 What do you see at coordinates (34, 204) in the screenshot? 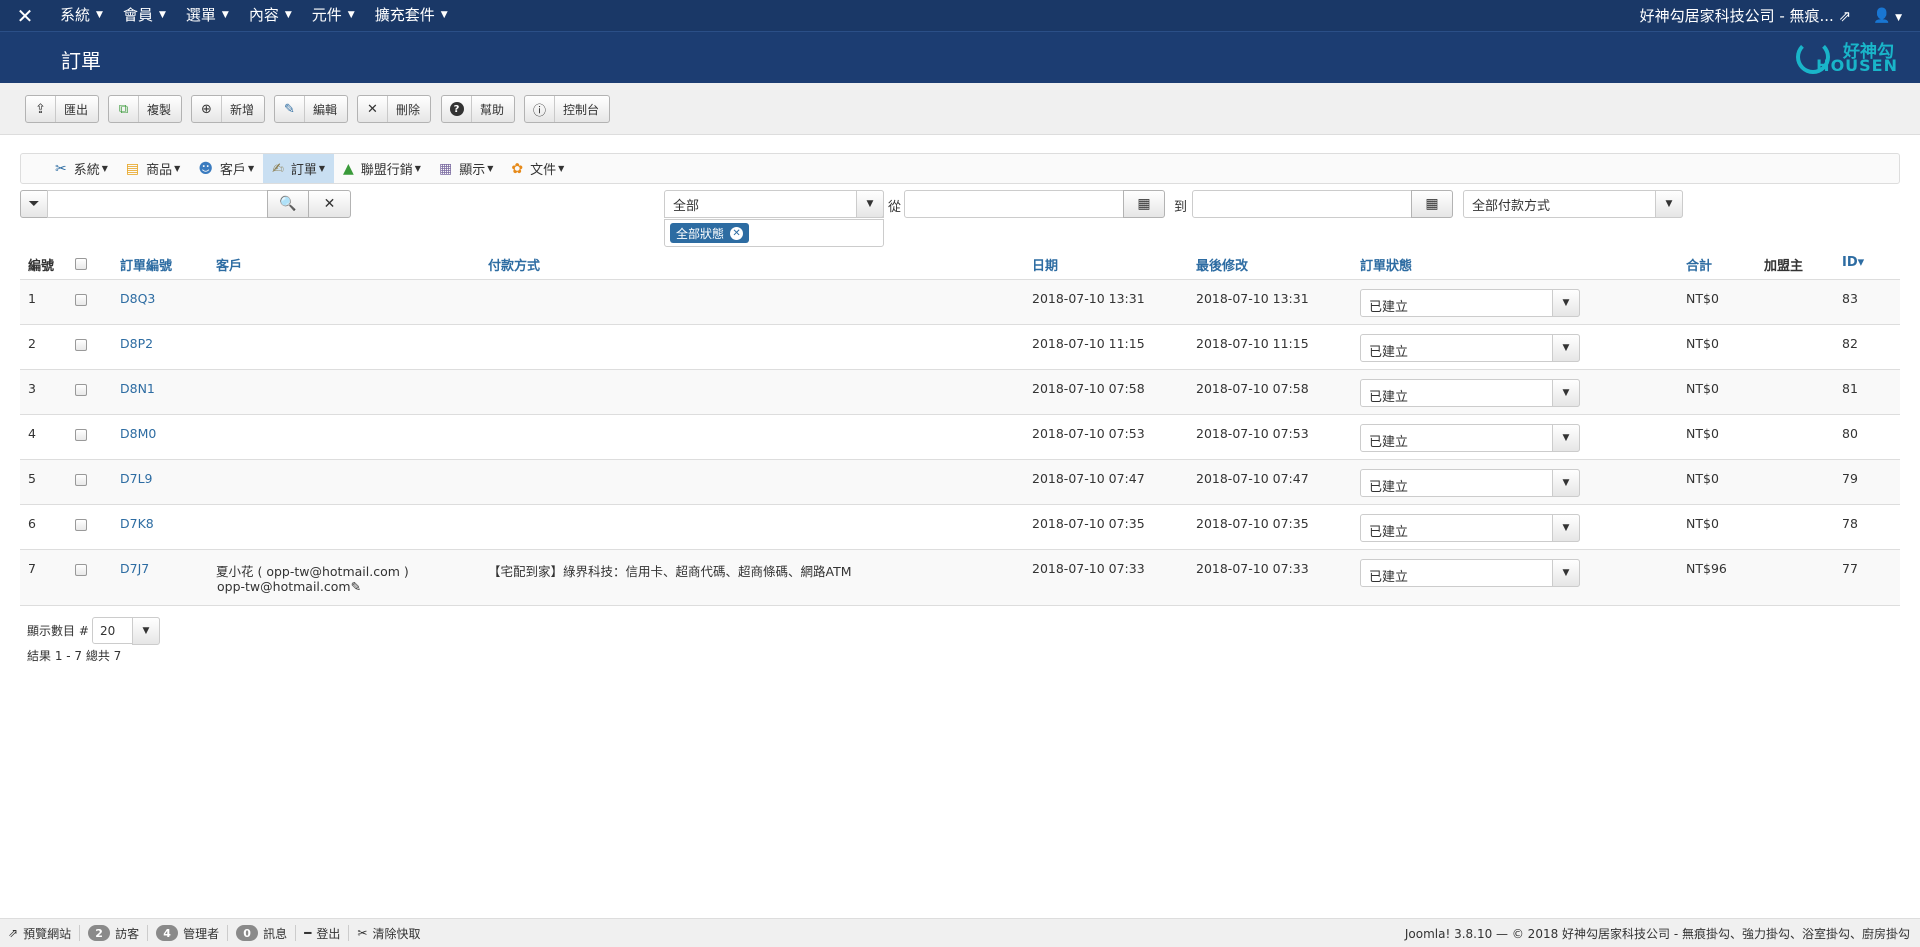
I see `filter-toggle-button: ⏷` at bounding box center [34, 204].